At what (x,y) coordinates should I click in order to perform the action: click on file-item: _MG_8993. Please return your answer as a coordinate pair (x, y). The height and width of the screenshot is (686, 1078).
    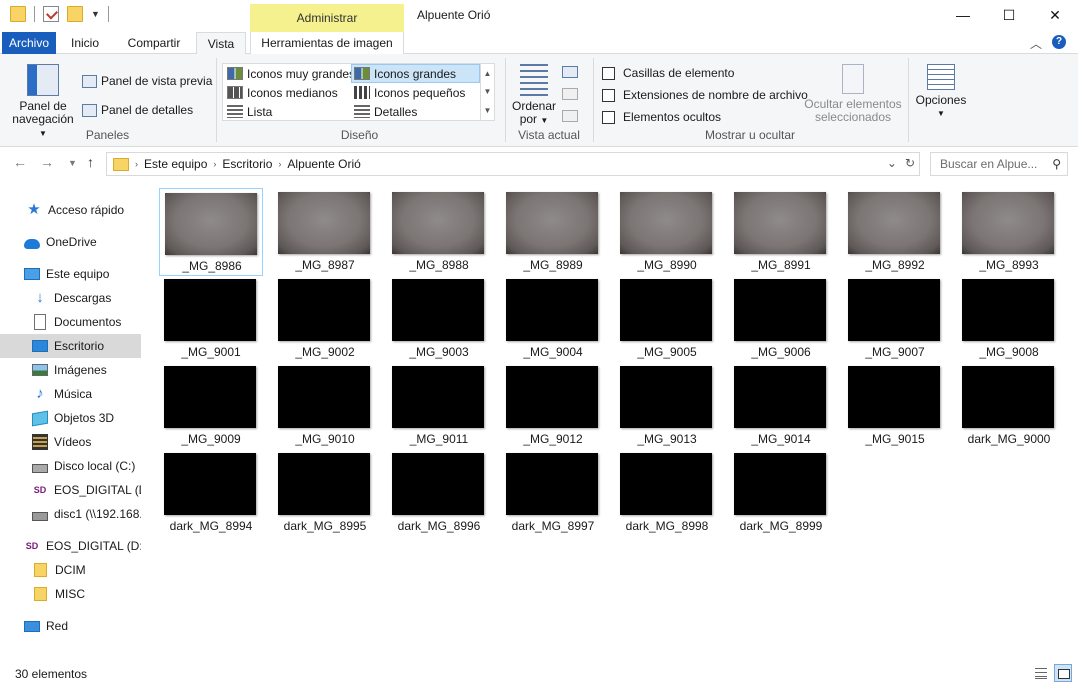
    Looking at the image, I should click on (1009, 232).